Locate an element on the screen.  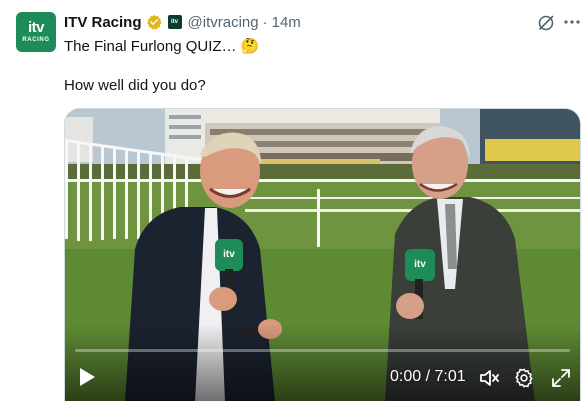
video-timecode: 0:00 / 7:01 is located at coordinates (428, 376).